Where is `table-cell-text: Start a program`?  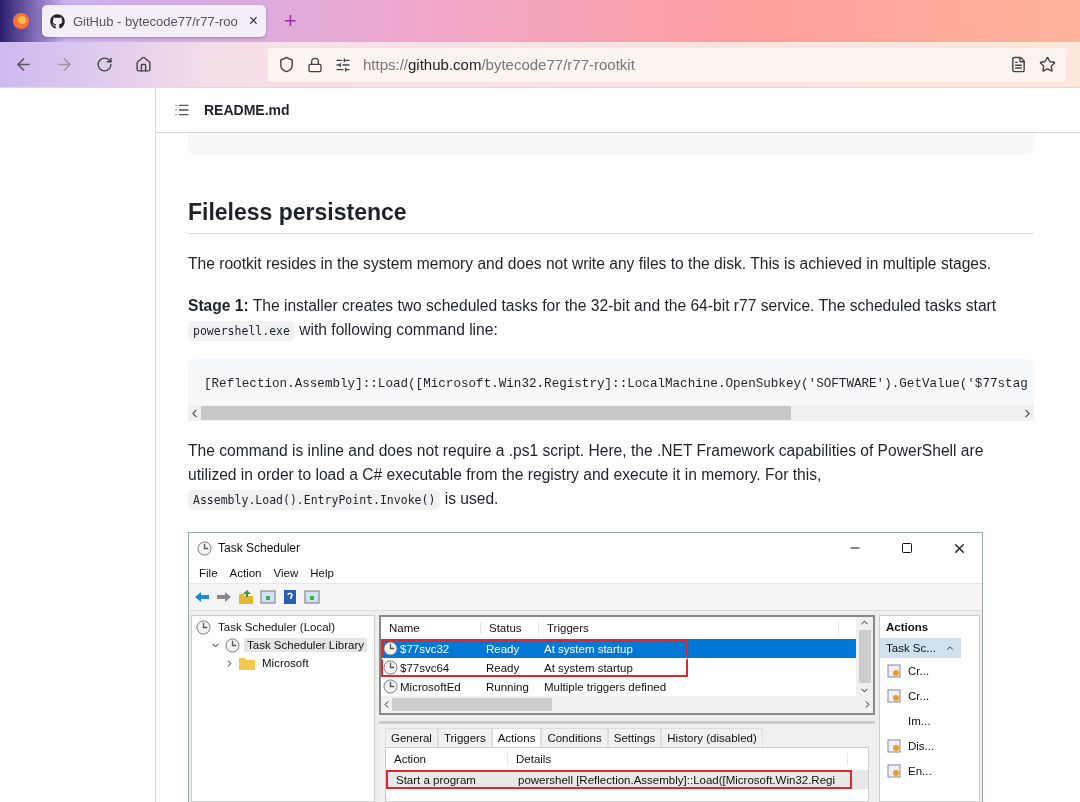 table-cell-text: Start a program is located at coordinates (436, 779).